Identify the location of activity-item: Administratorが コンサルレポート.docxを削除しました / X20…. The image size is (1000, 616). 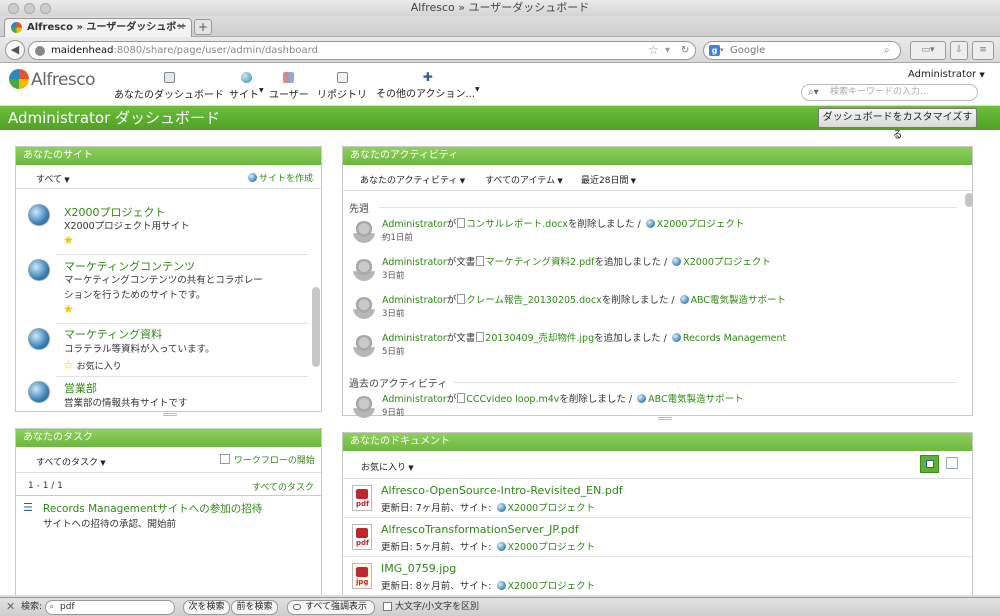
(563, 223).